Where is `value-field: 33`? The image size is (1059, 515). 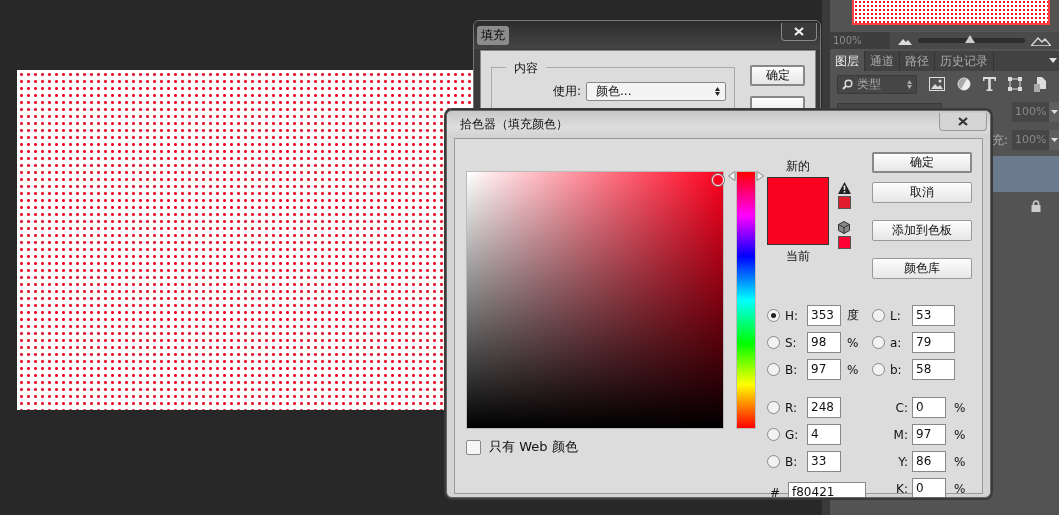
value-field: 33 is located at coordinates (824, 461).